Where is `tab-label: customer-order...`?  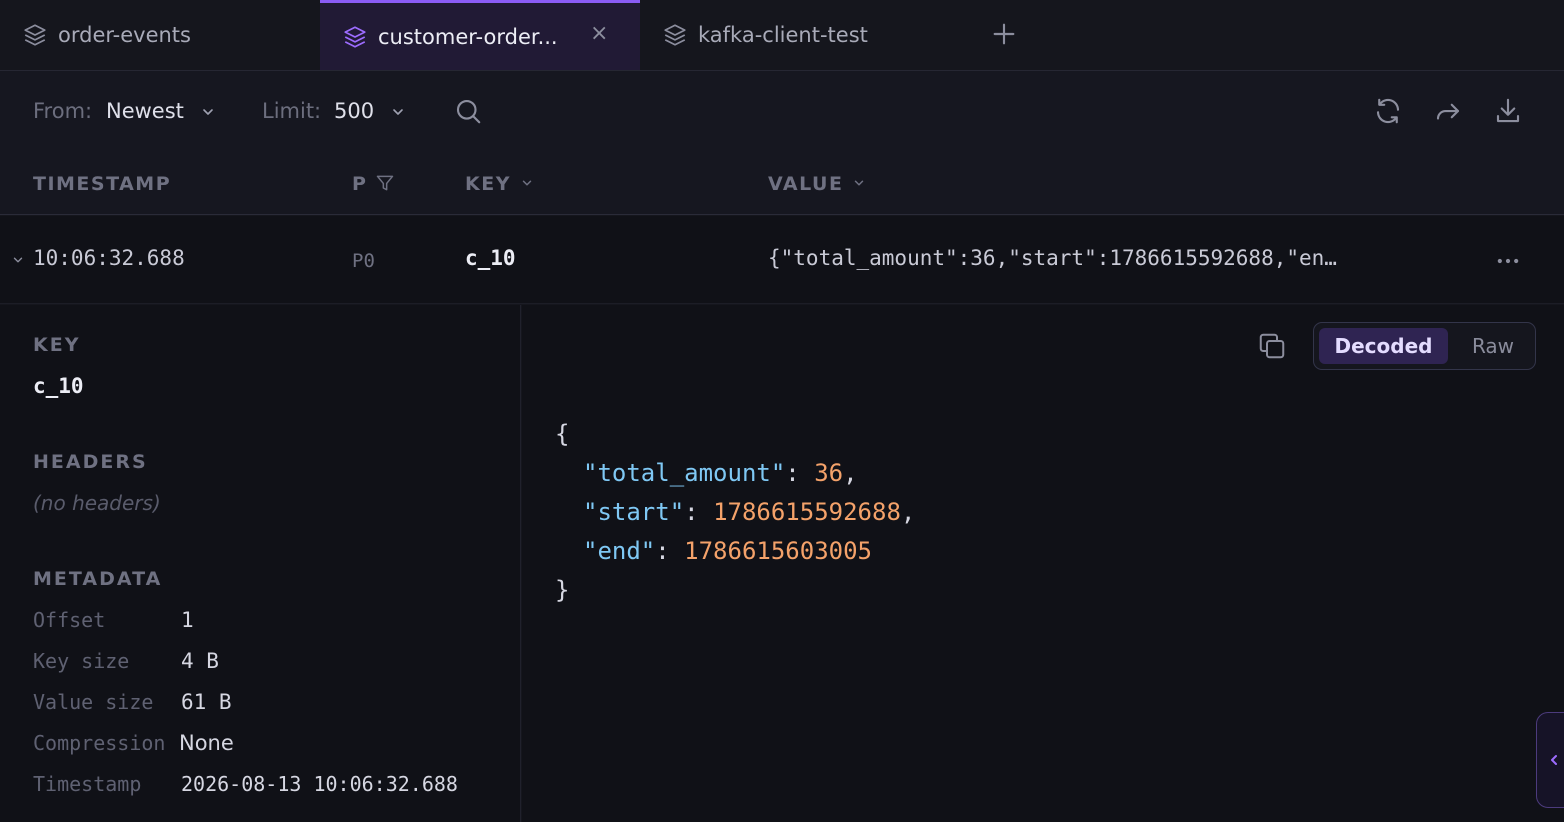
tab-label: customer-order... is located at coordinates (468, 36).